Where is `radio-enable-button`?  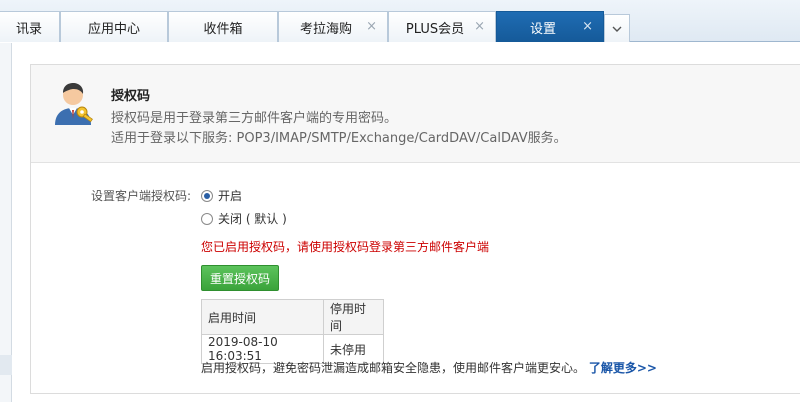 radio-enable-button is located at coordinates (207, 195).